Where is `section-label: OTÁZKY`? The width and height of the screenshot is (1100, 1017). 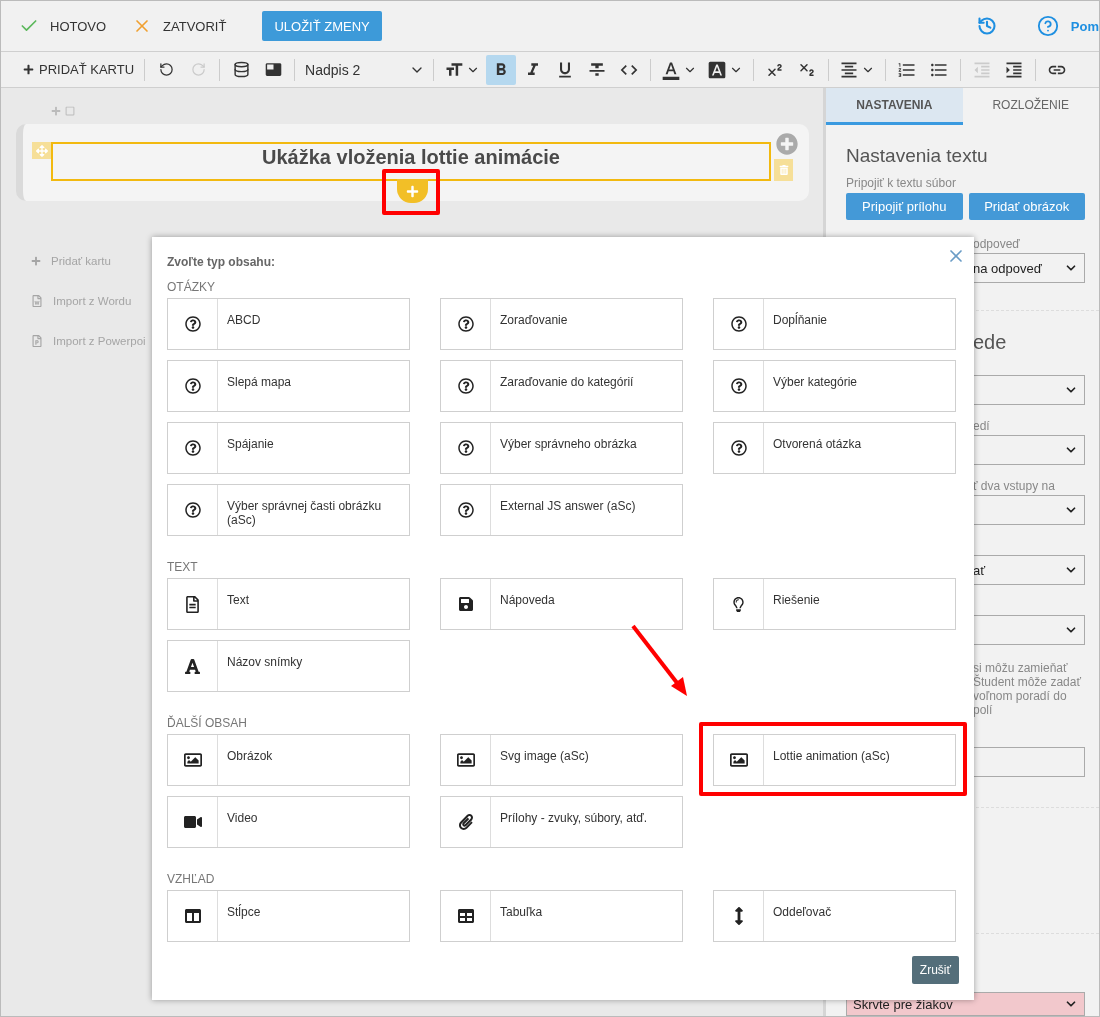
section-label: OTÁZKY is located at coordinates (191, 287).